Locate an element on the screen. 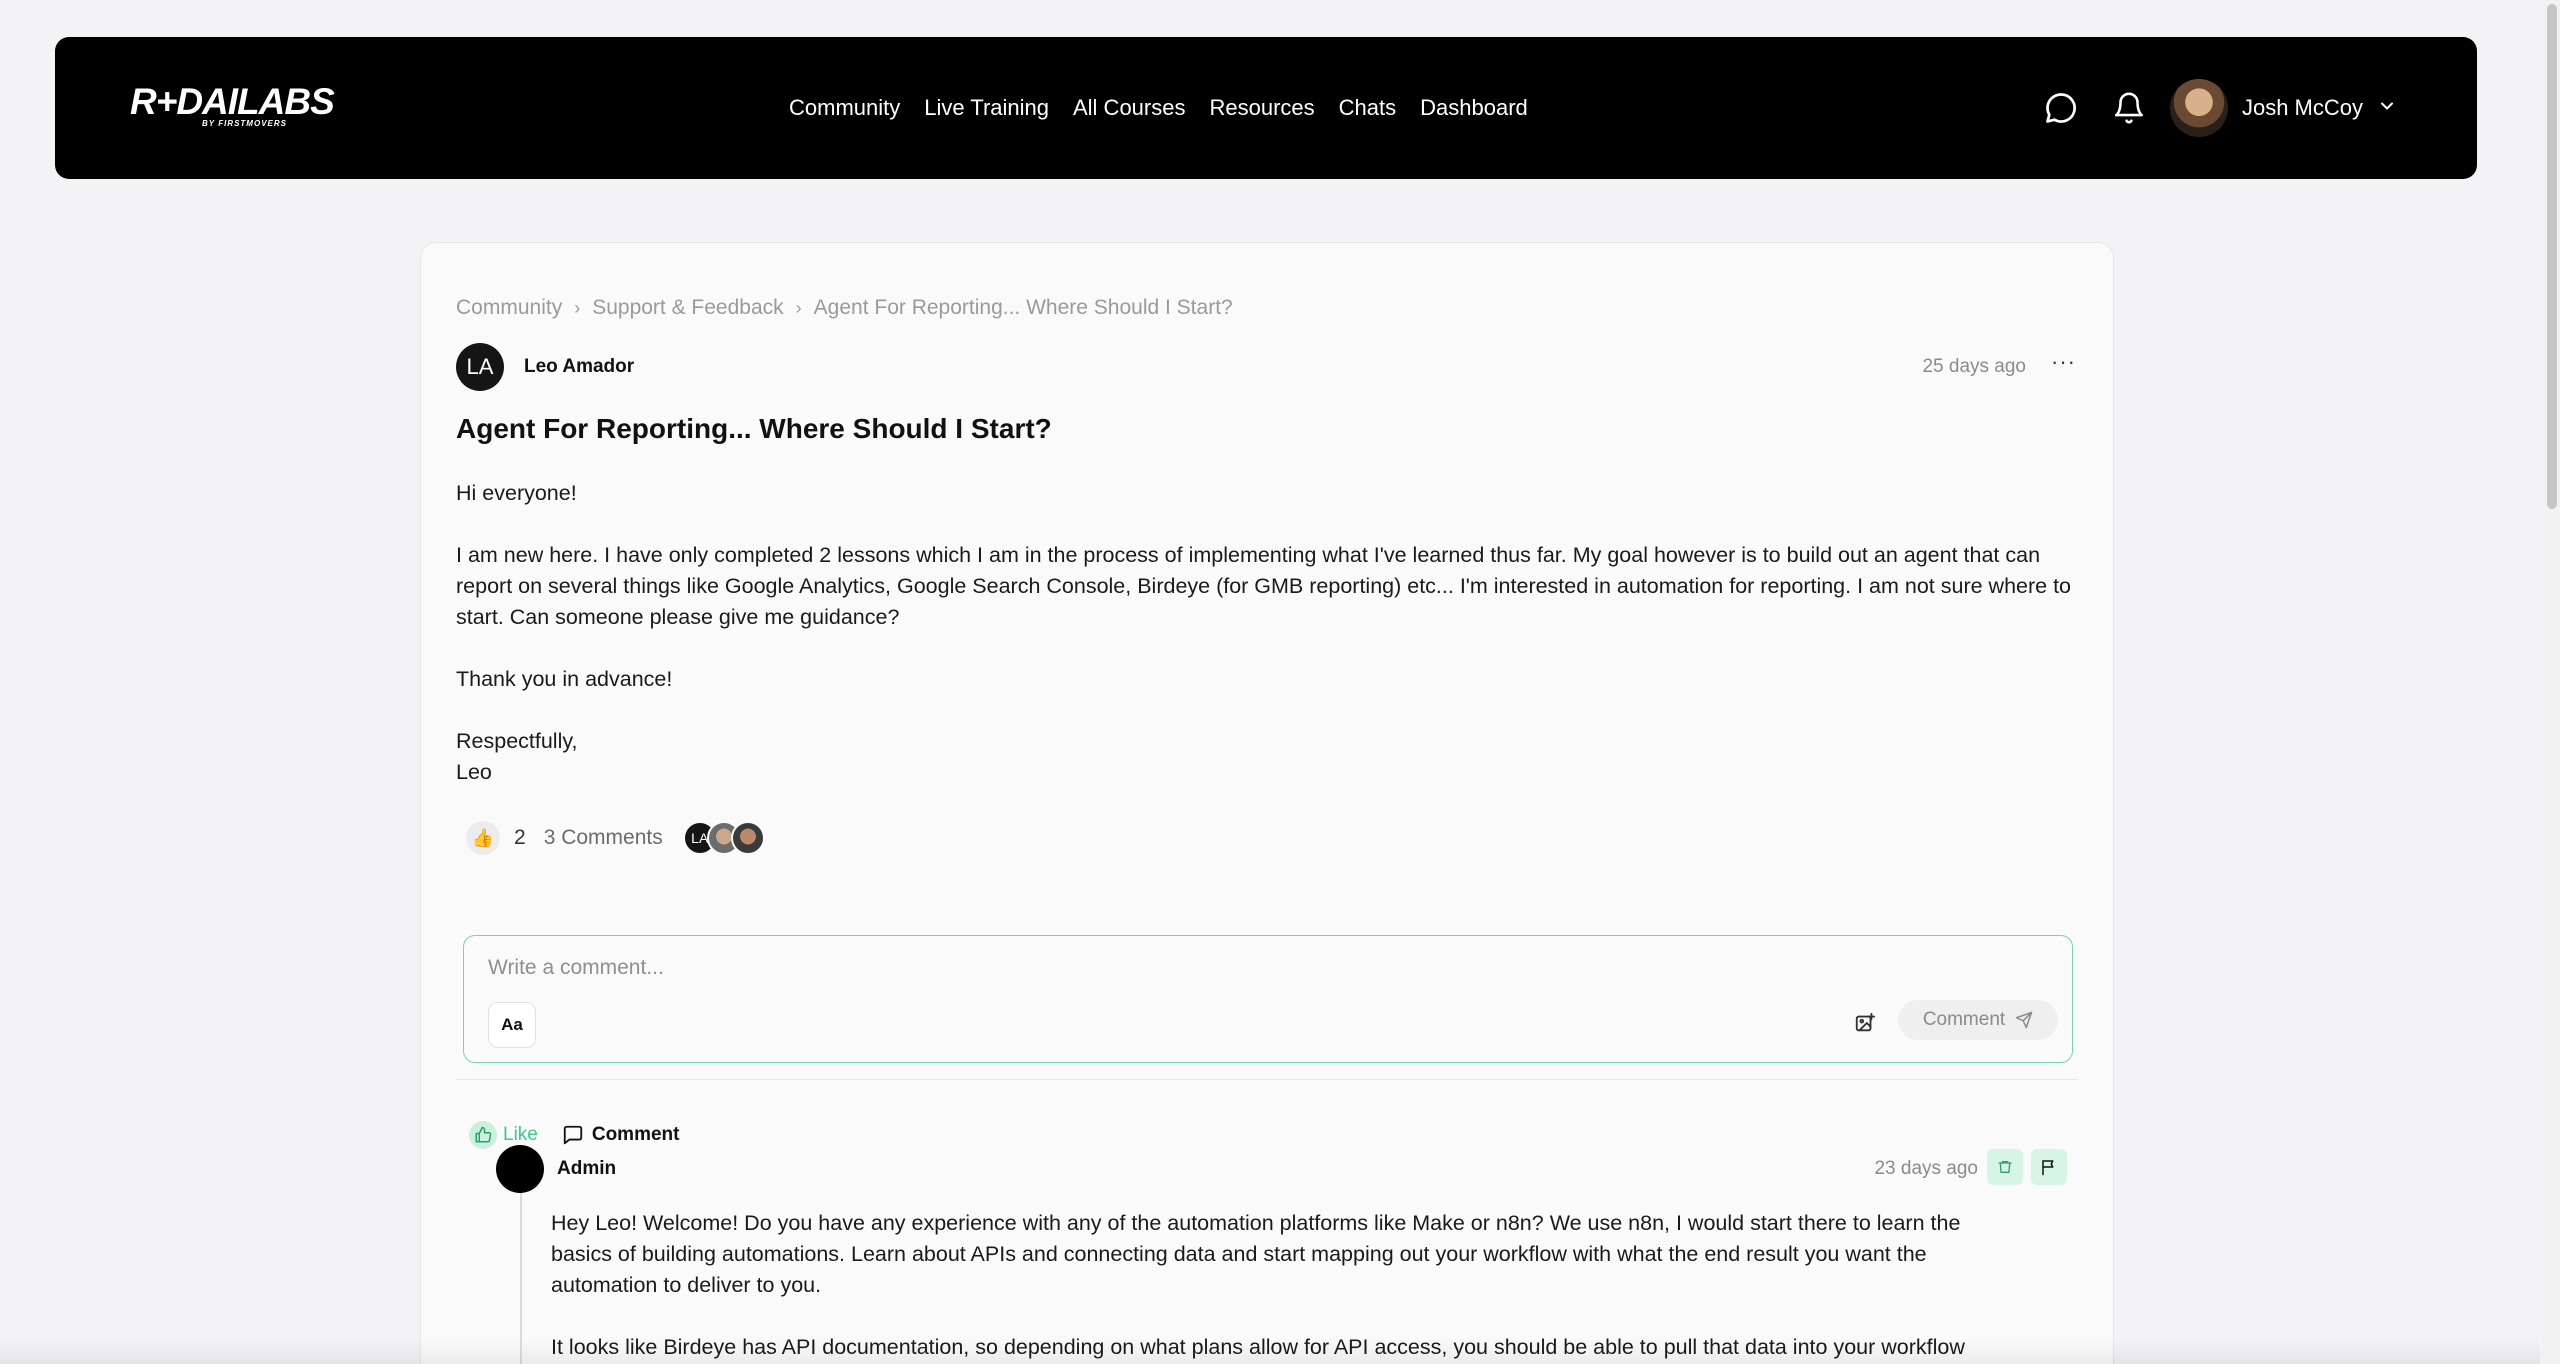  post-stats: 👍 2 3 Comments LA is located at coordinates (615, 838).